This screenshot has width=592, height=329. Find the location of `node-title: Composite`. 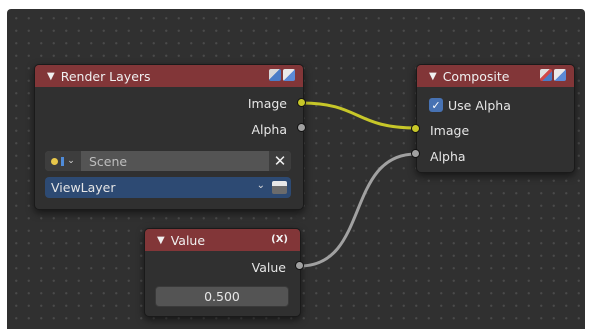

node-title: Composite is located at coordinates (476, 76).